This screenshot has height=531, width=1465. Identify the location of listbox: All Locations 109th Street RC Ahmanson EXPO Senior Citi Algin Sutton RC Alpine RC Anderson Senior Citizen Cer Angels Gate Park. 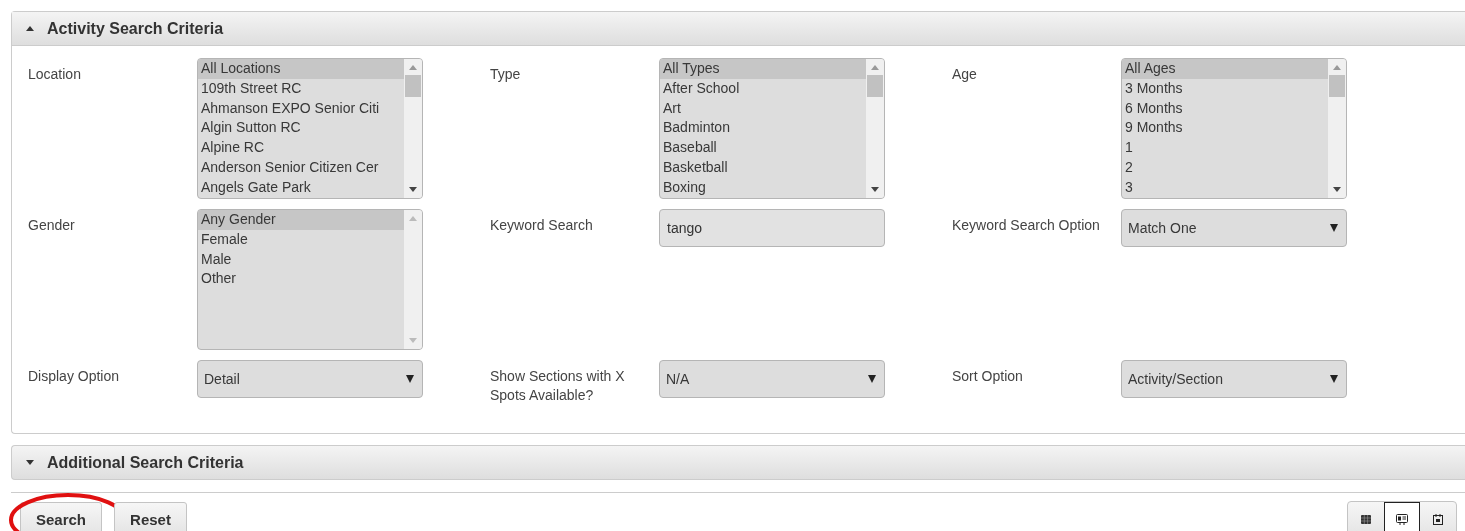
(310, 128).